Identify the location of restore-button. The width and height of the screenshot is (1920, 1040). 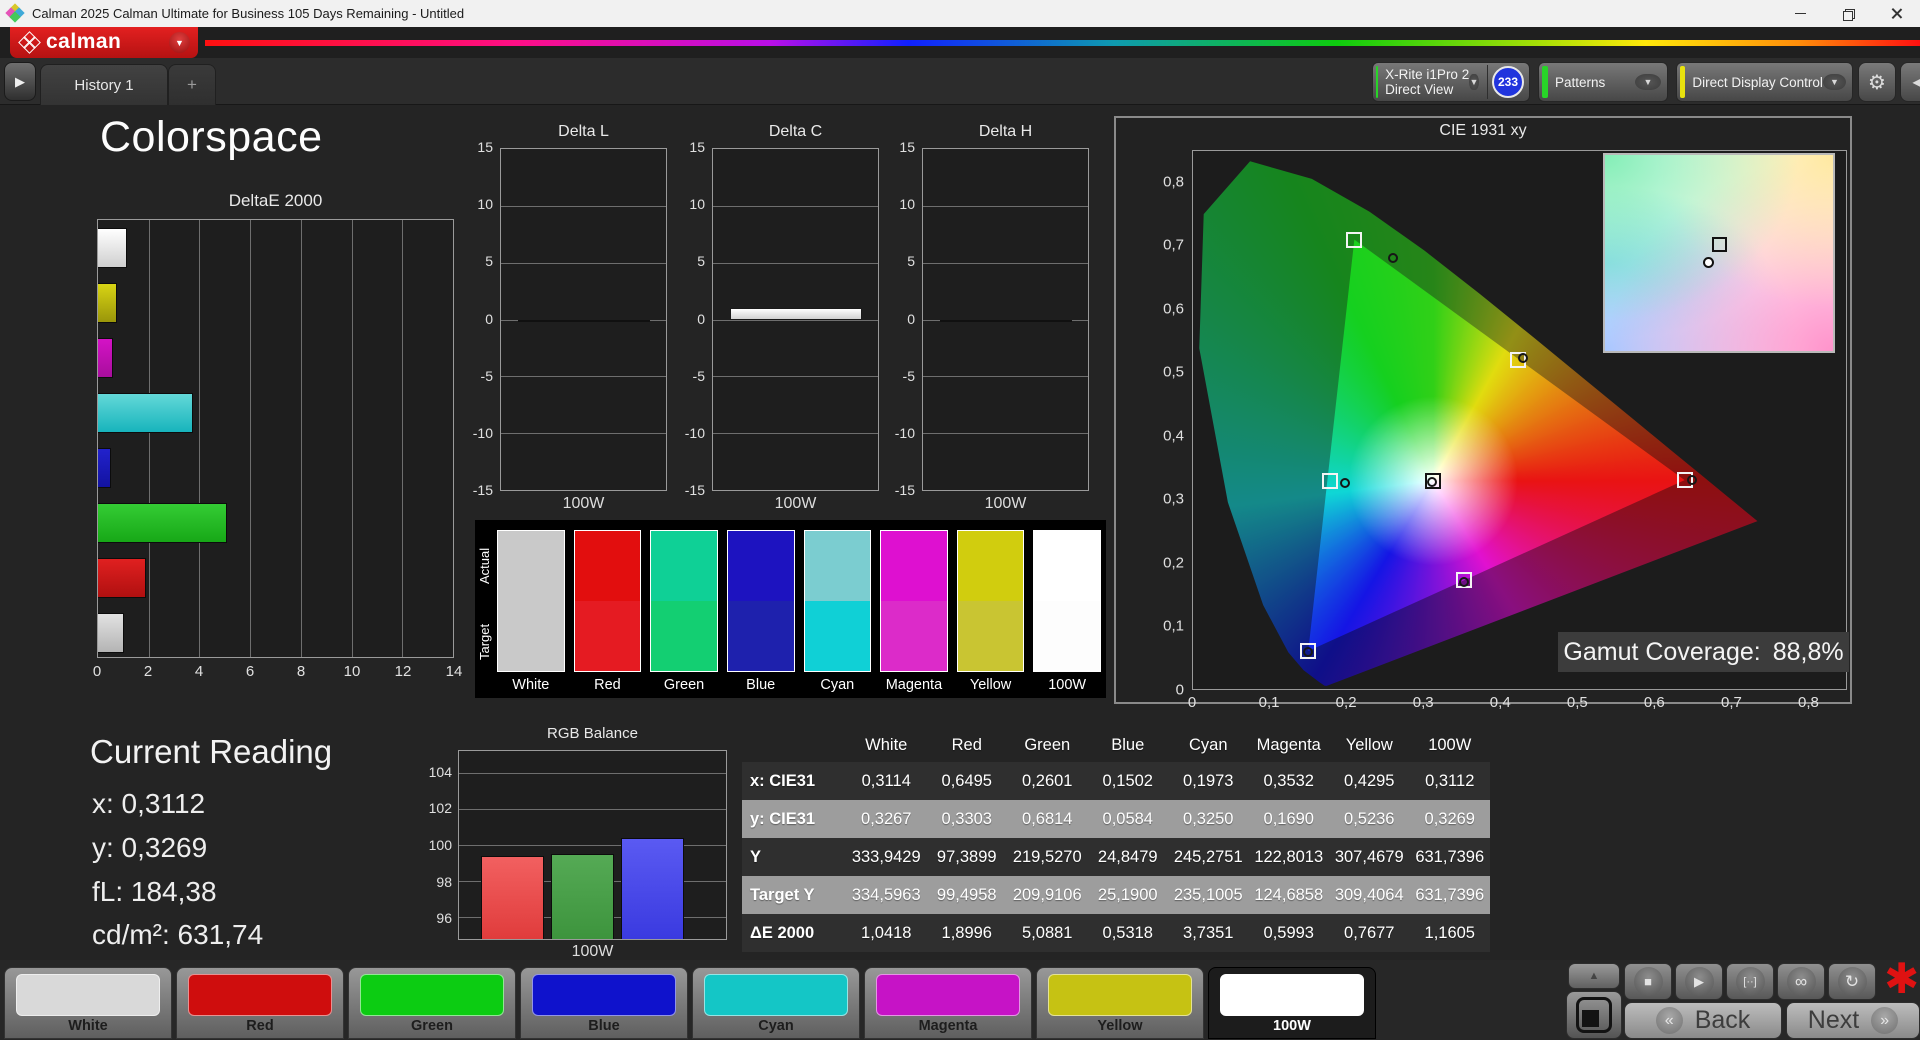
(1848, 13).